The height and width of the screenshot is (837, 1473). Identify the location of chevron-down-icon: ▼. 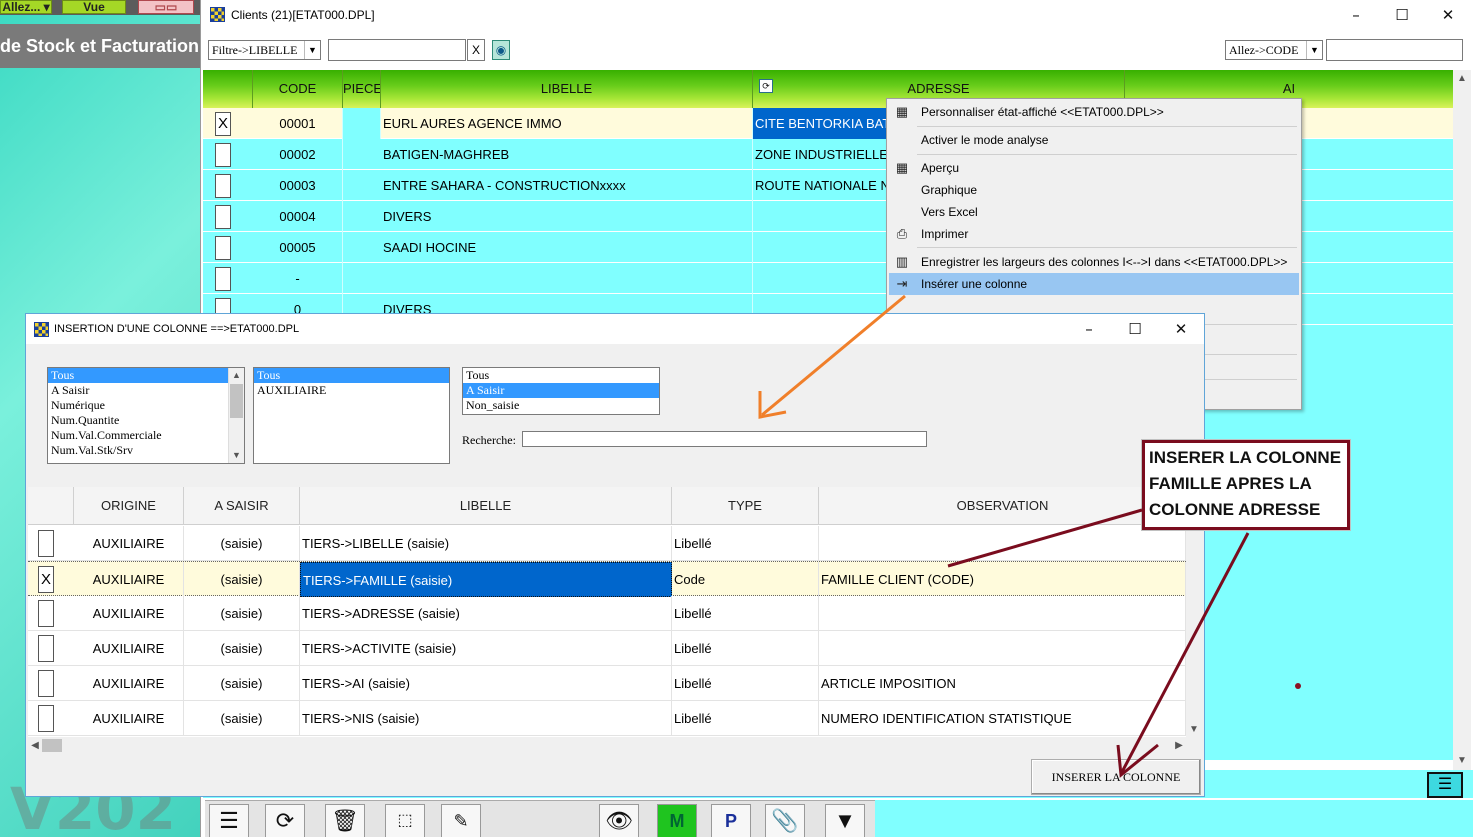
(1314, 50).